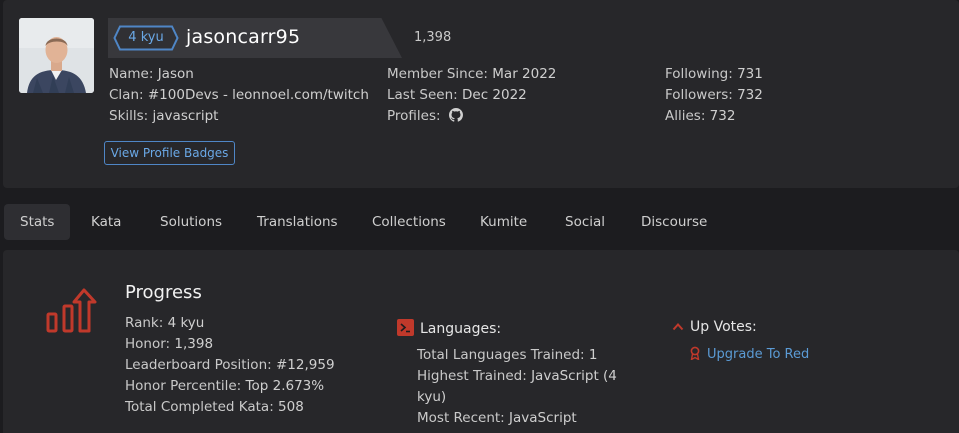 Image resolution: width=959 pixels, height=433 pixels. Describe the element at coordinates (585, 222) in the screenshot. I see `tab-social: Social` at that location.